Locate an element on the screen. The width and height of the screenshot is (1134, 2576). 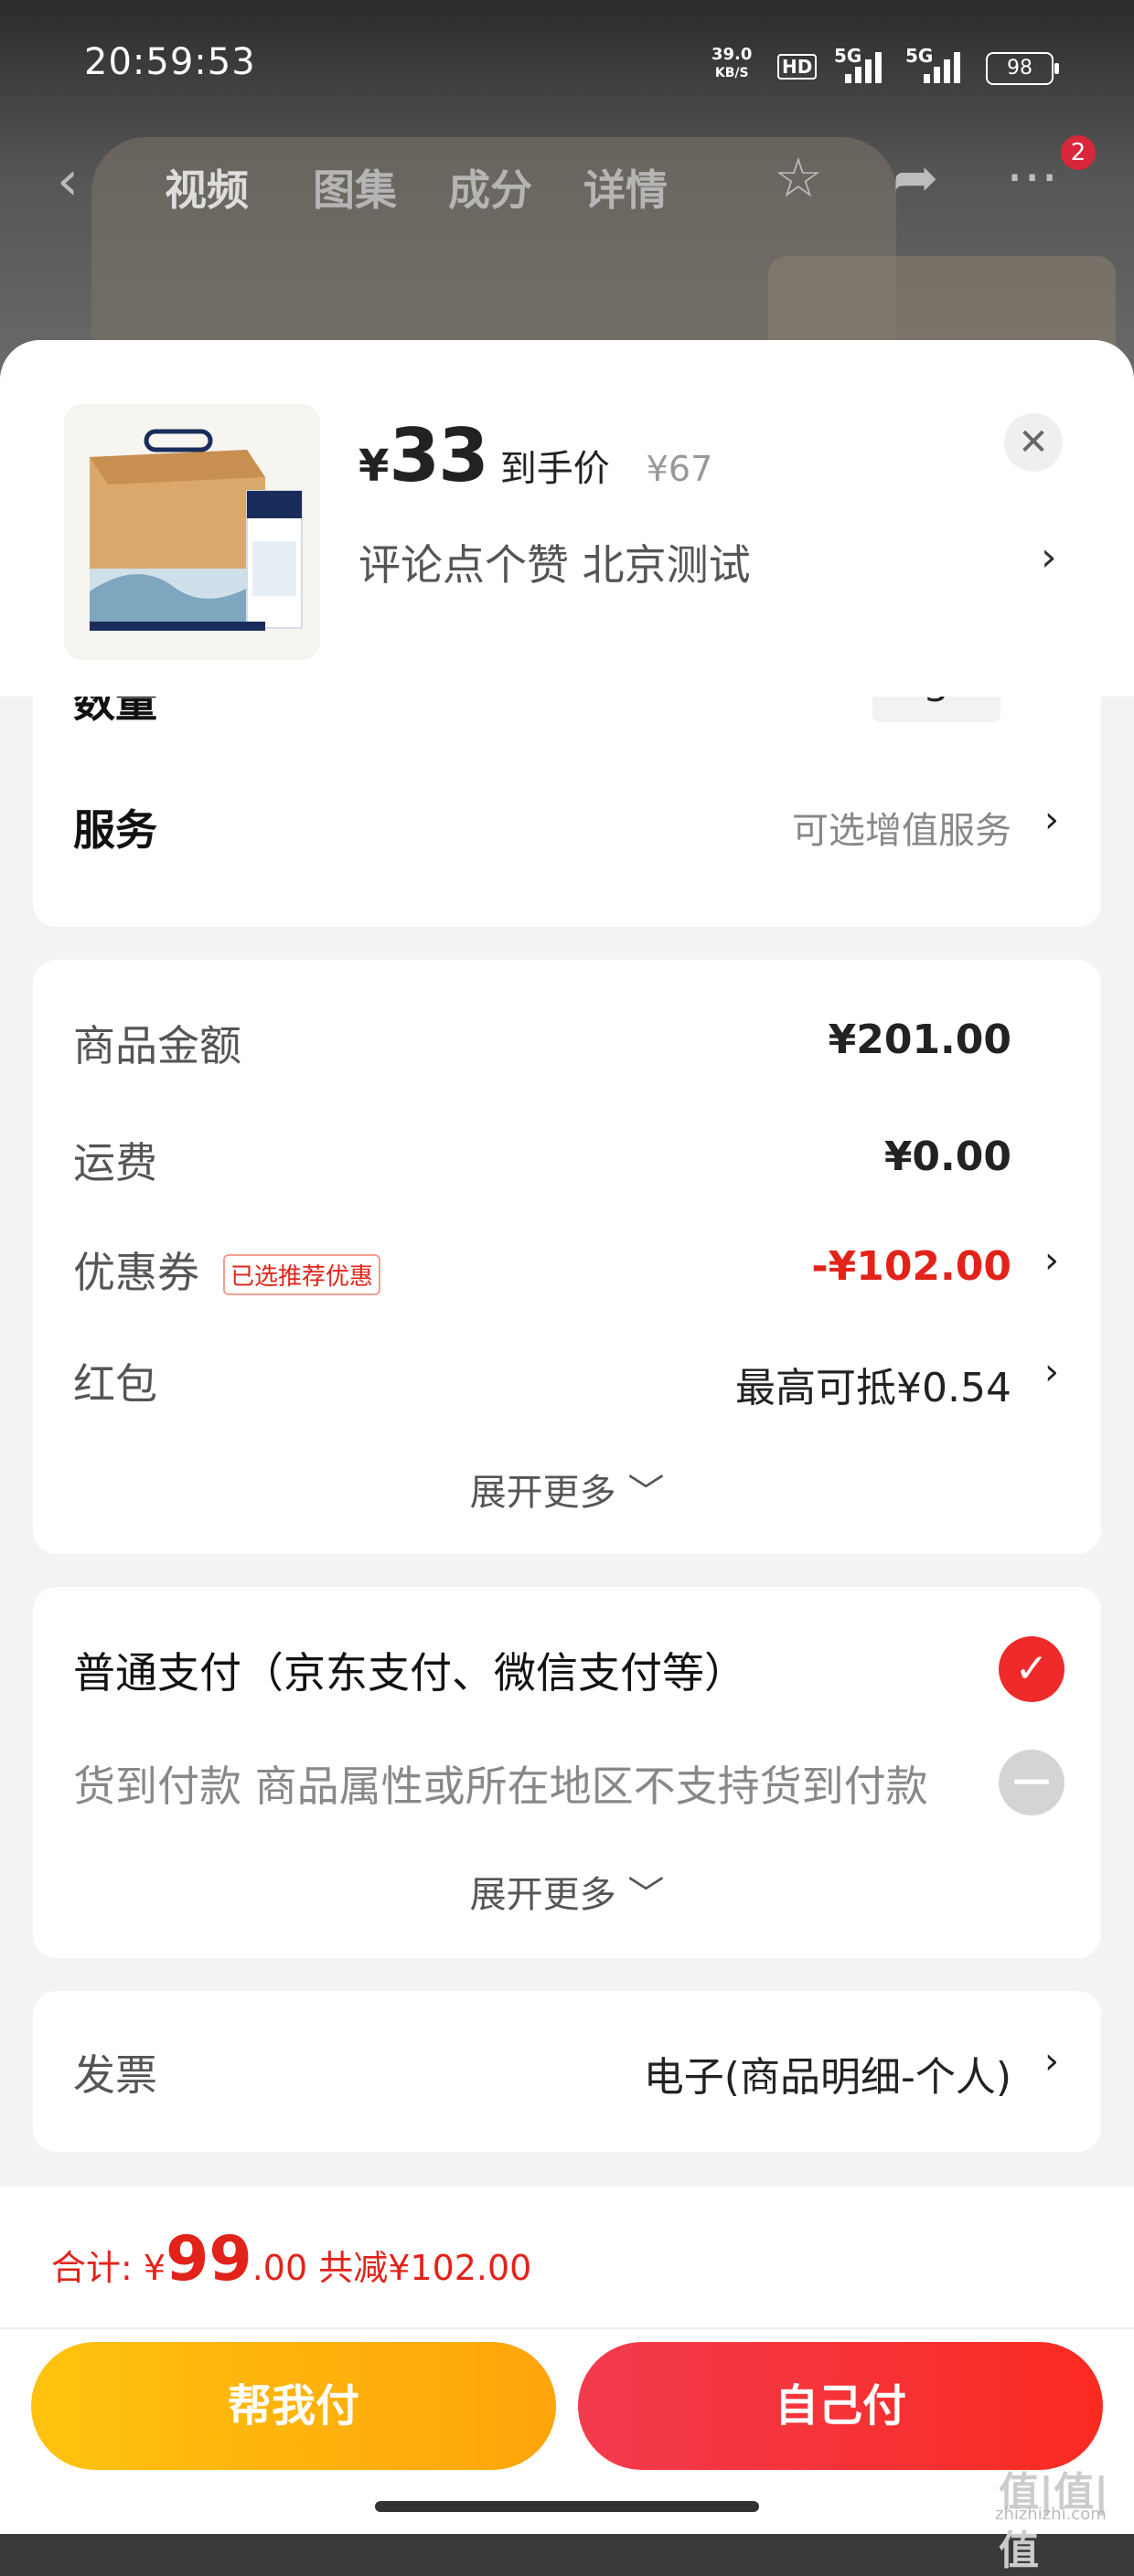
tab-details: 详情 is located at coordinates (625, 187).